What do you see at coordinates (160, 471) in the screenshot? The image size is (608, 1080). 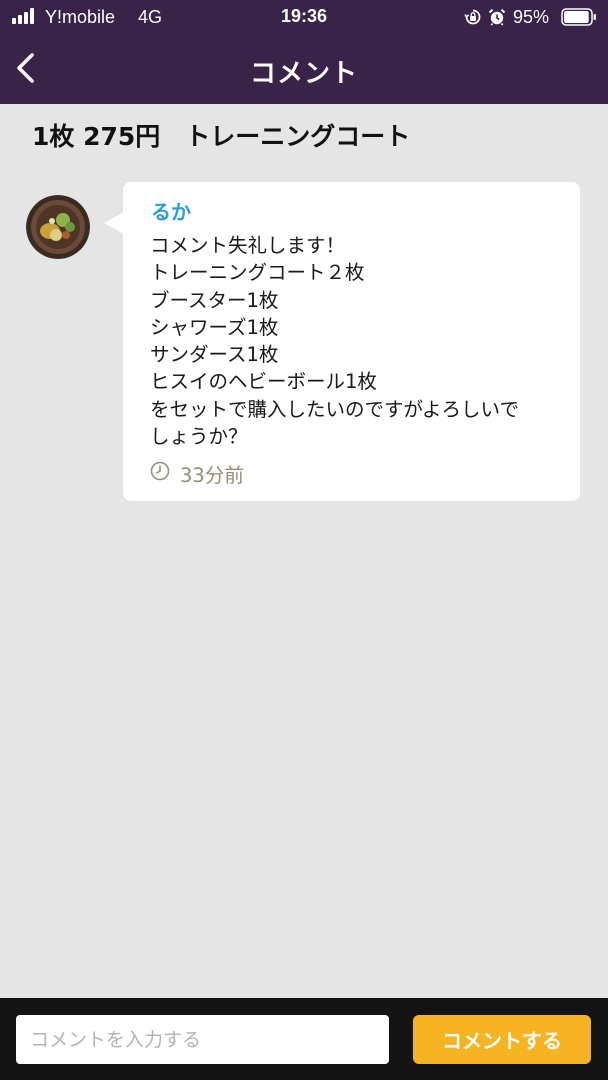 I see `clock-icon` at bounding box center [160, 471].